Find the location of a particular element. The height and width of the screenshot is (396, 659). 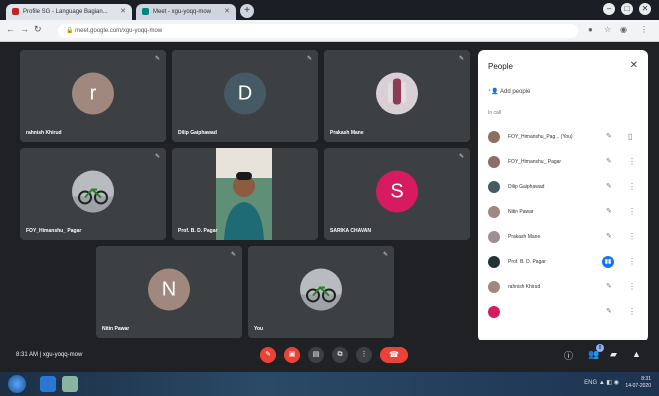

camera-icon: ● is located at coordinates (590, 29).